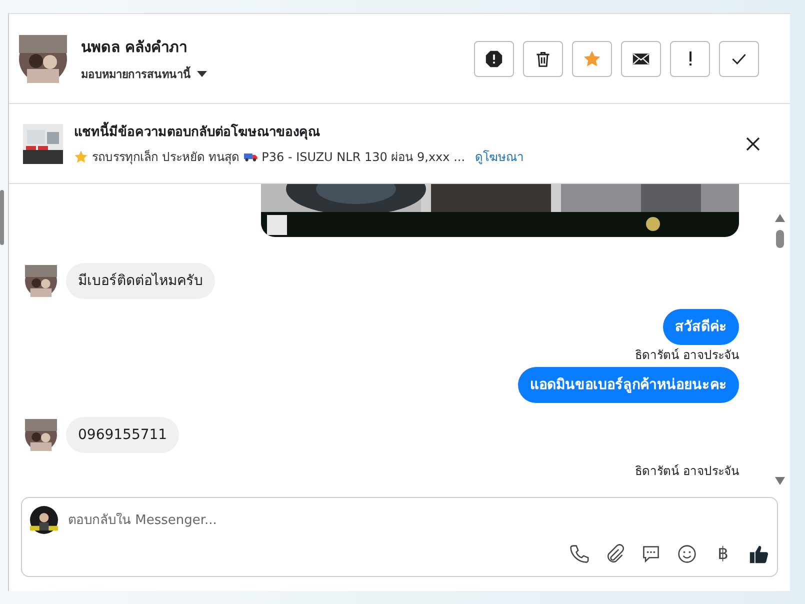 This screenshot has height=604, width=805. Describe the element at coordinates (759, 554) in the screenshot. I see `thumbs-up-icon` at that location.